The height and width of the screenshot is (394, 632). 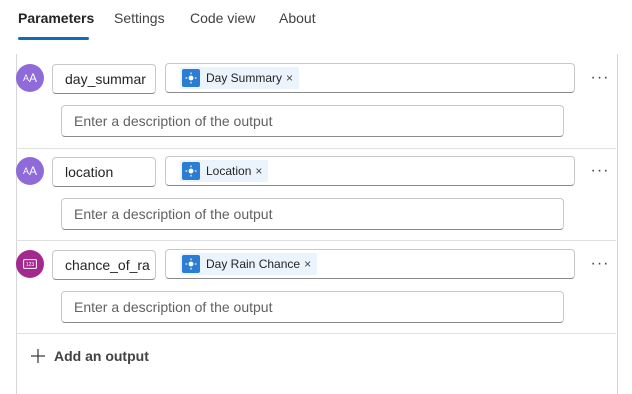 What do you see at coordinates (139, 18) in the screenshot?
I see `tab-settings: Settings` at bounding box center [139, 18].